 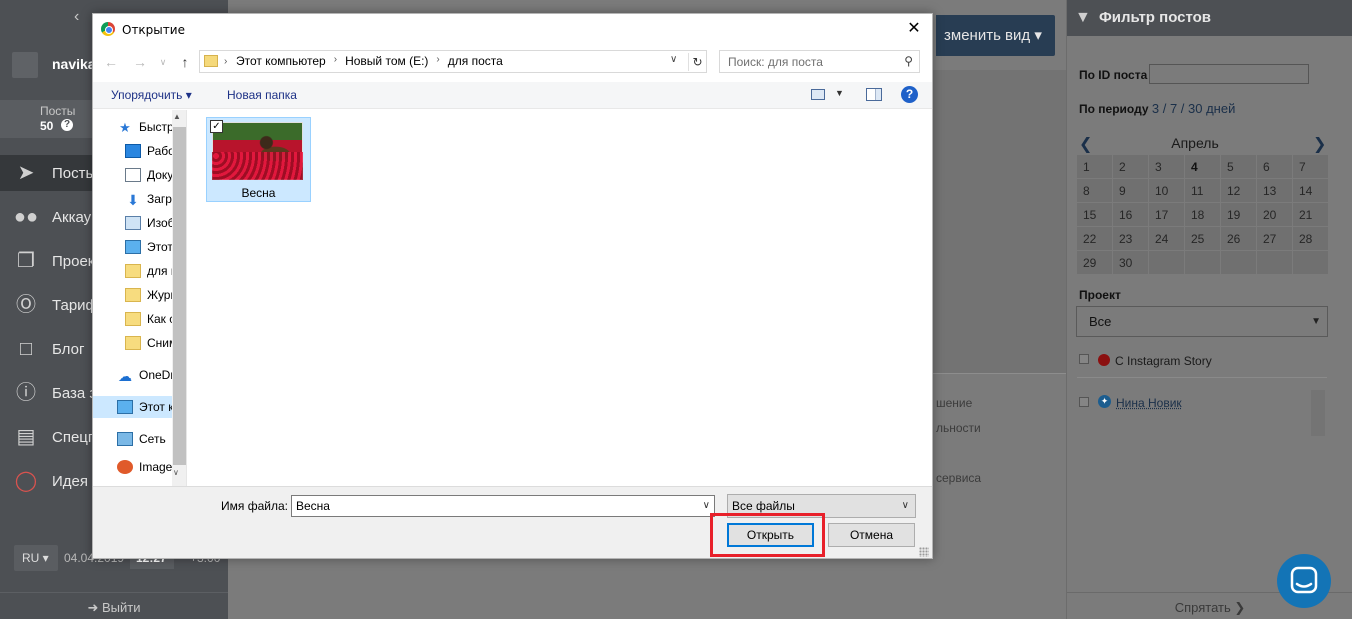 What do you see at coordinates (1130, 262) in the screenshot?
I see `calendar-day: 30` at bounding box center [1130, 262].